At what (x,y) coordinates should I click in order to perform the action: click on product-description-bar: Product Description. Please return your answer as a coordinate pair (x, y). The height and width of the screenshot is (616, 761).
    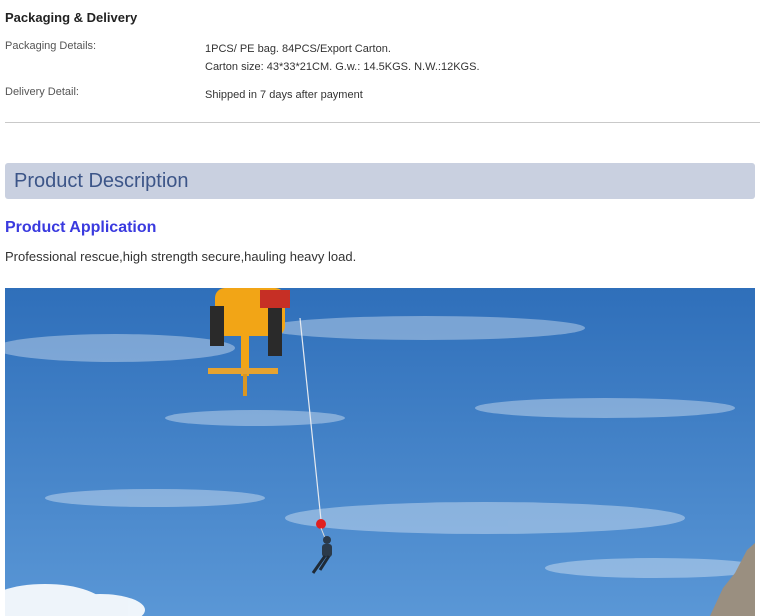
    Looking at the image, I should click on (380, 181).